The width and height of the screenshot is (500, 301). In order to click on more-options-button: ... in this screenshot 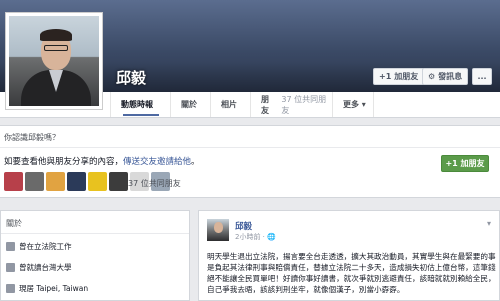, I will do `click(482, 76)`.